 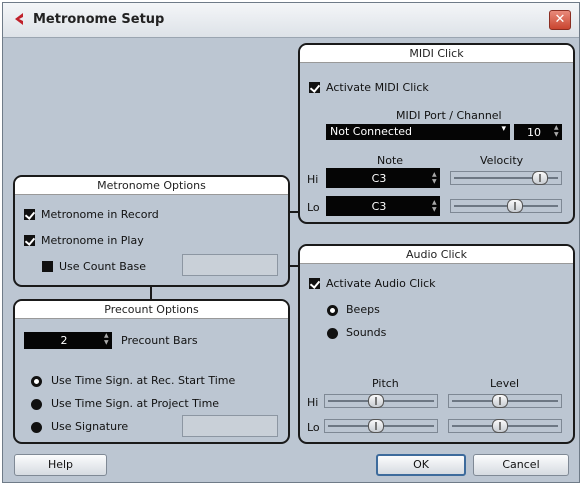 What do you see at coordinates (135, 403) in the screenshot?
I see `project-time-label: Use Time Sign. at Project Time` at bounding box center [135, 403].